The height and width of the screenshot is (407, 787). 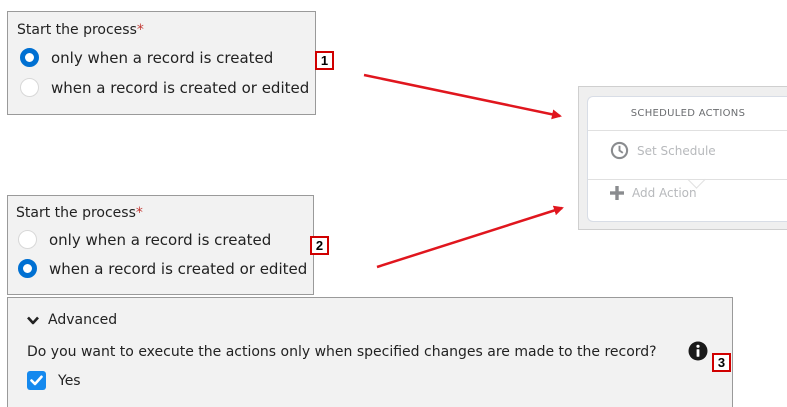 I want to click on set-schedule-label: Set Schedule, so click(x=676, y=150).